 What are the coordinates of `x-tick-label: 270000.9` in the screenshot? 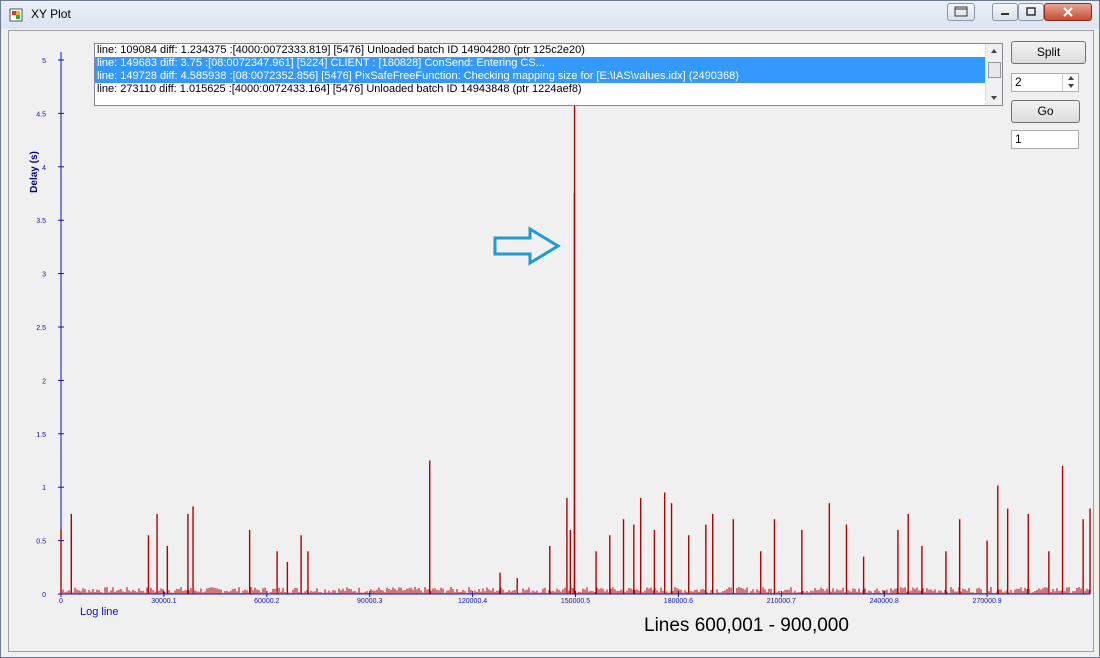 It's located at (987, 601).